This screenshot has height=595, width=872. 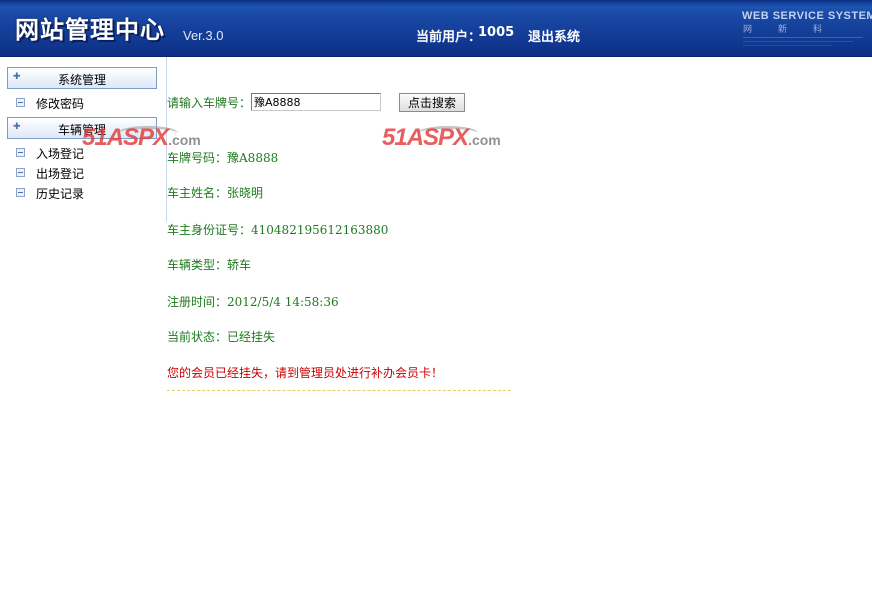 I want to click on result-value: 410482195612163880, so click(x=320, y=230).